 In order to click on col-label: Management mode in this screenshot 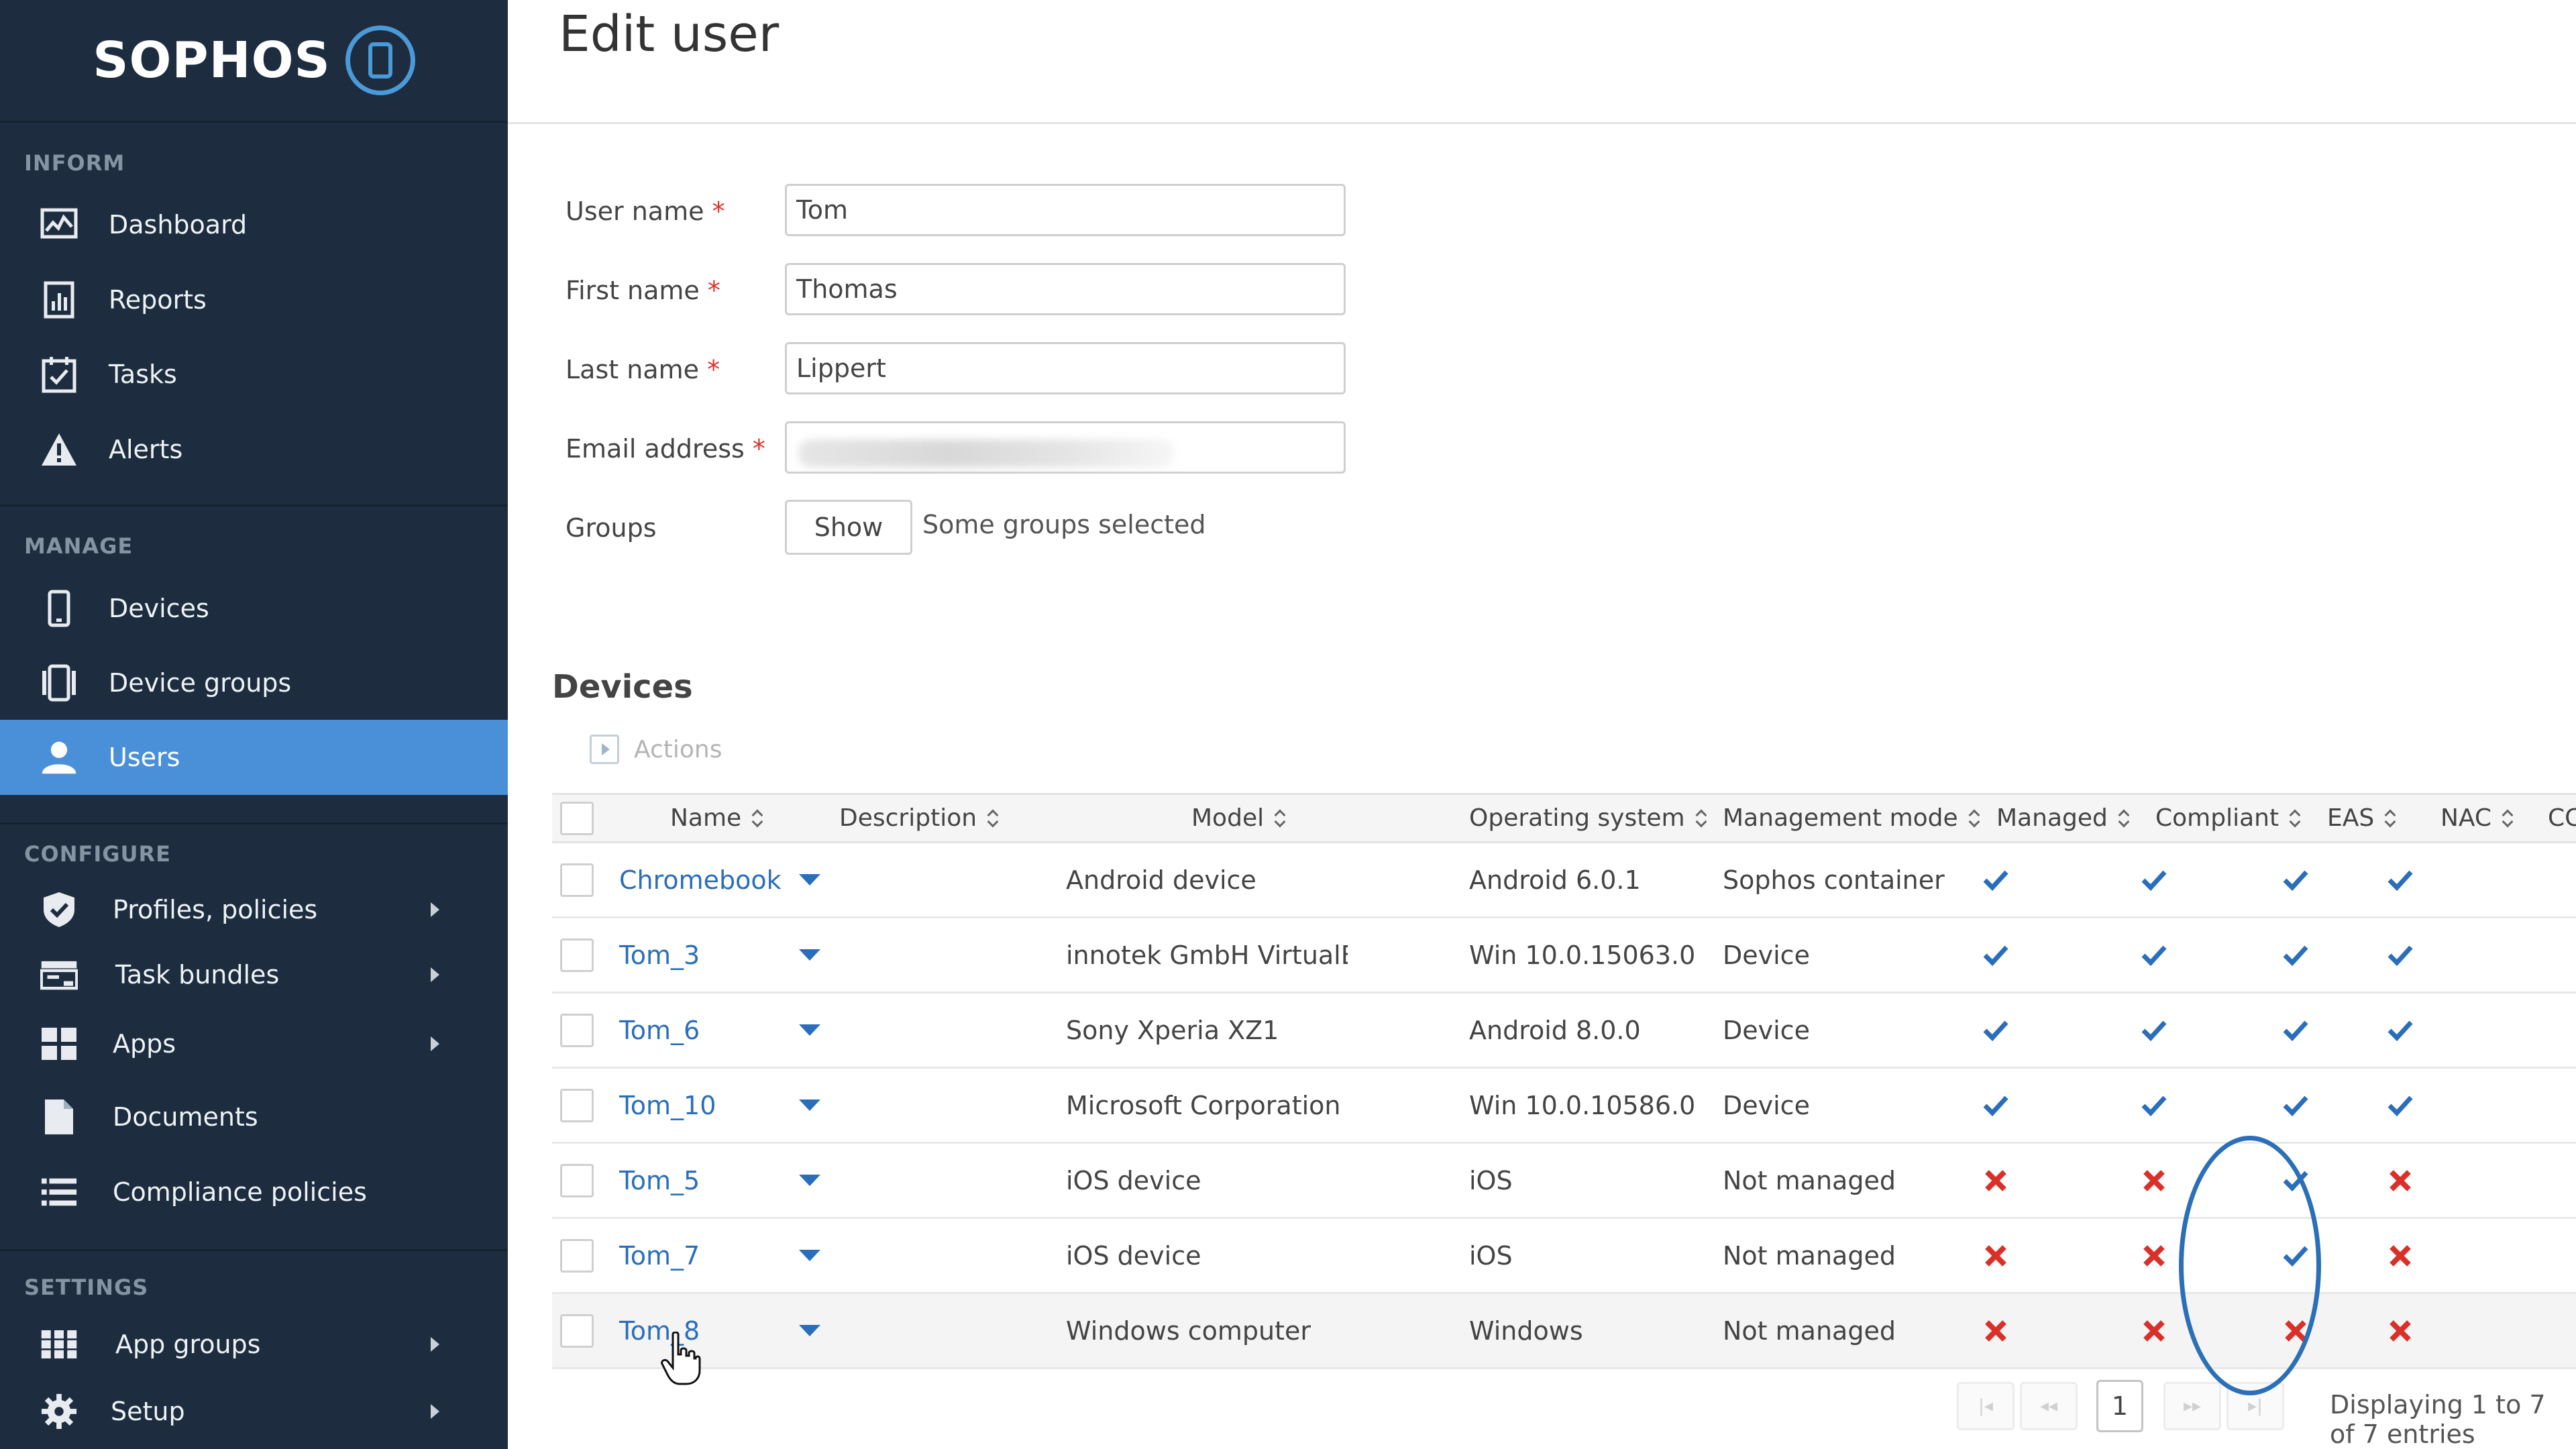, I will do `click(1840, 818)`.